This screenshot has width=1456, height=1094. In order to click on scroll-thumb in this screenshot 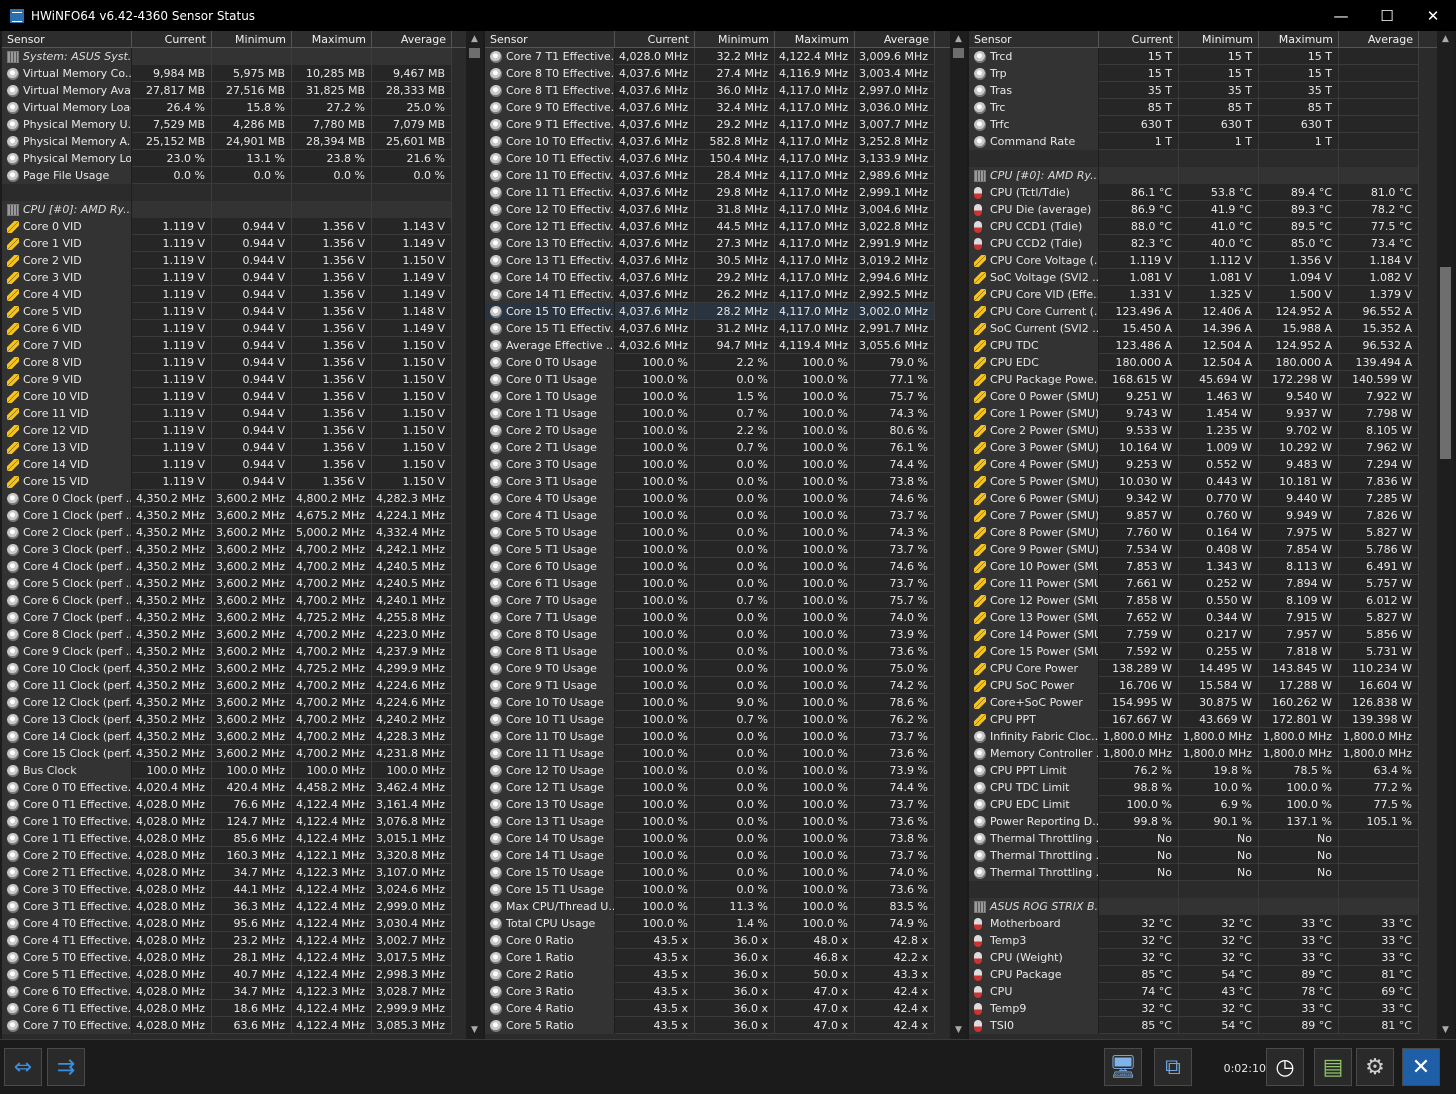, I will do `click(1445, 363)`.